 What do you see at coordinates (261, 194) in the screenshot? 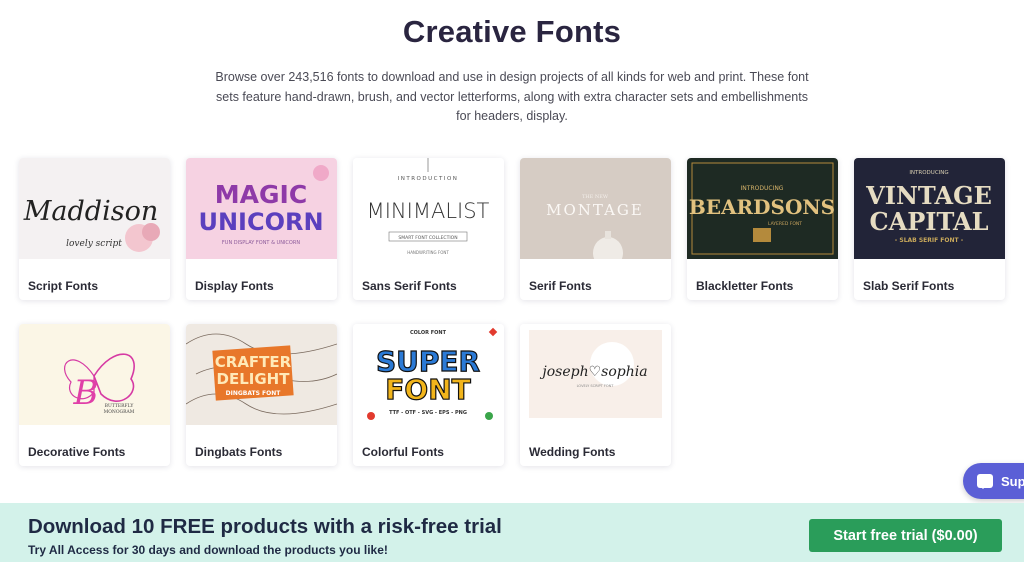
I see `svg-text: MAGIC` at bounding box center [261, 194].